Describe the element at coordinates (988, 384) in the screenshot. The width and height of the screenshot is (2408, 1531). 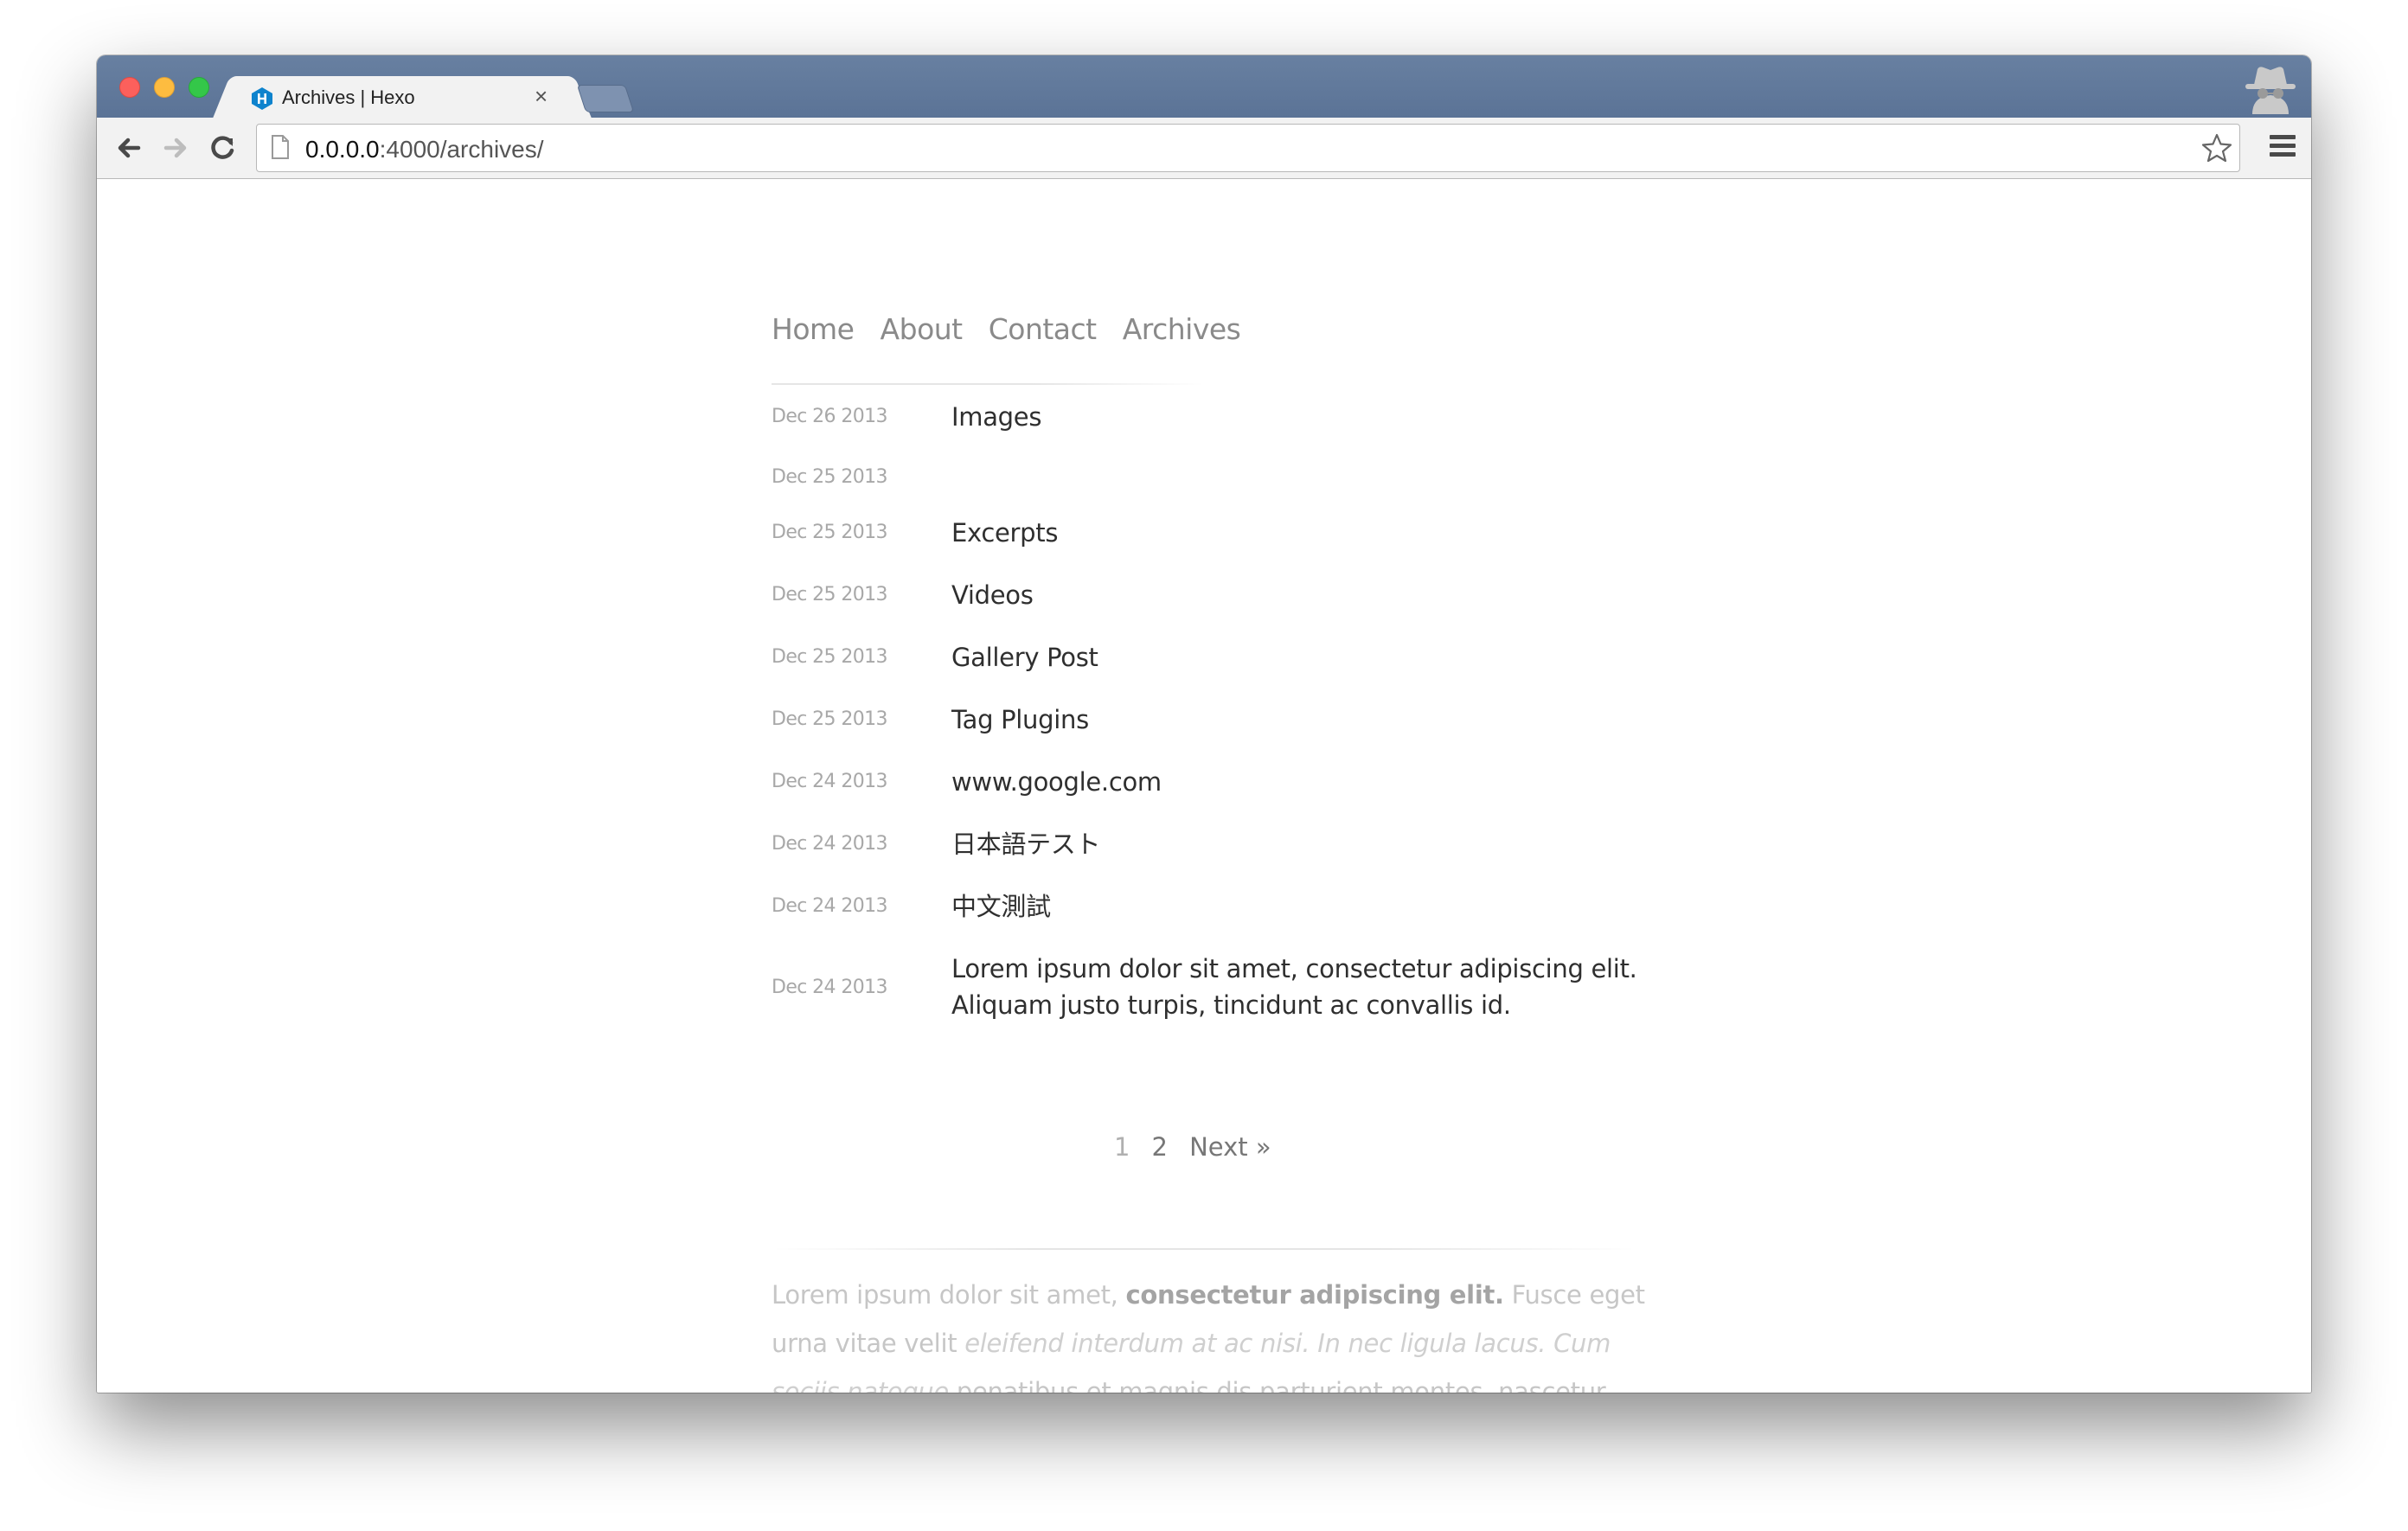
I see `nav-divider` at that location.